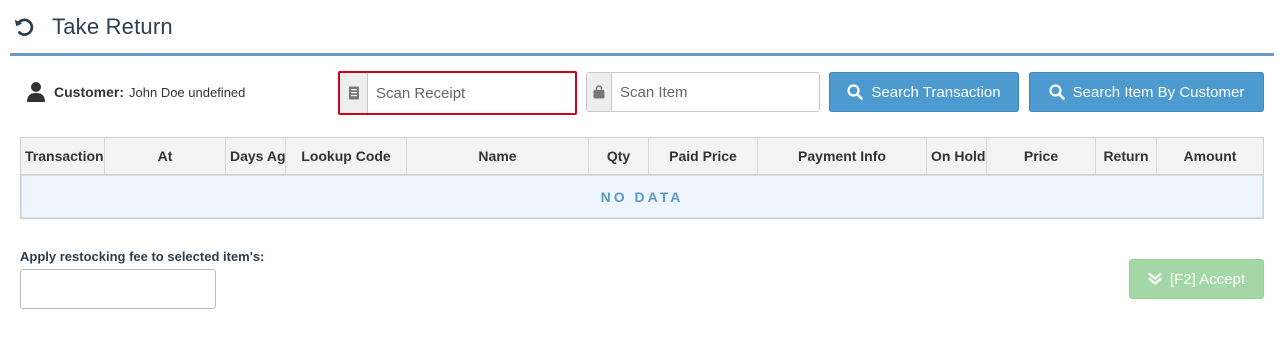 This screenshot has height=337, width=1281. I want to click on column-header-amount: Amount, so click(1210, 156).